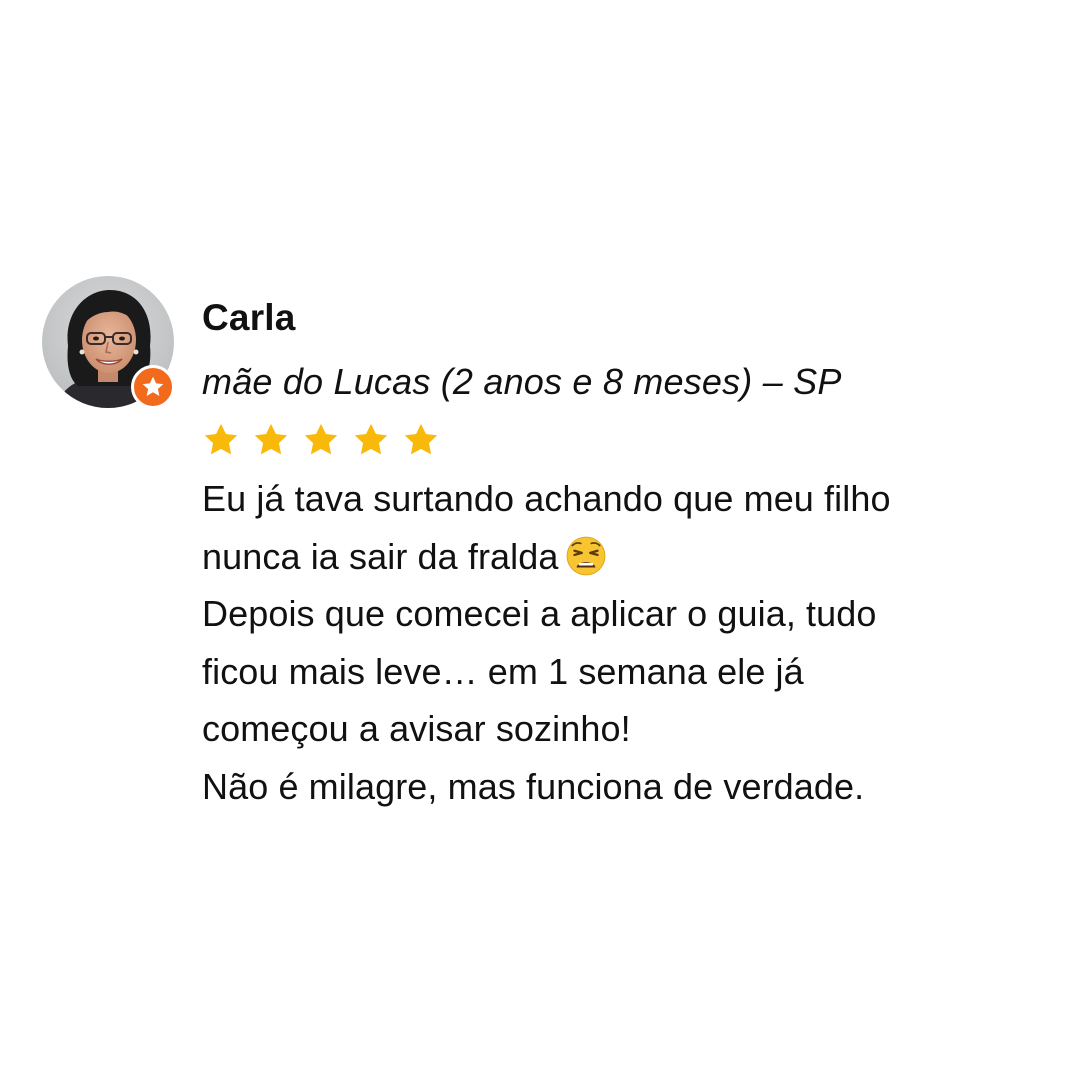 Image resolution: width=1080 pixels, height=1080 pixels. What do you see at coordinates (380, 556) in the screenshot?
I see `review-line-text: nunca ia sair da fralda` at bounding box center [380, 556].